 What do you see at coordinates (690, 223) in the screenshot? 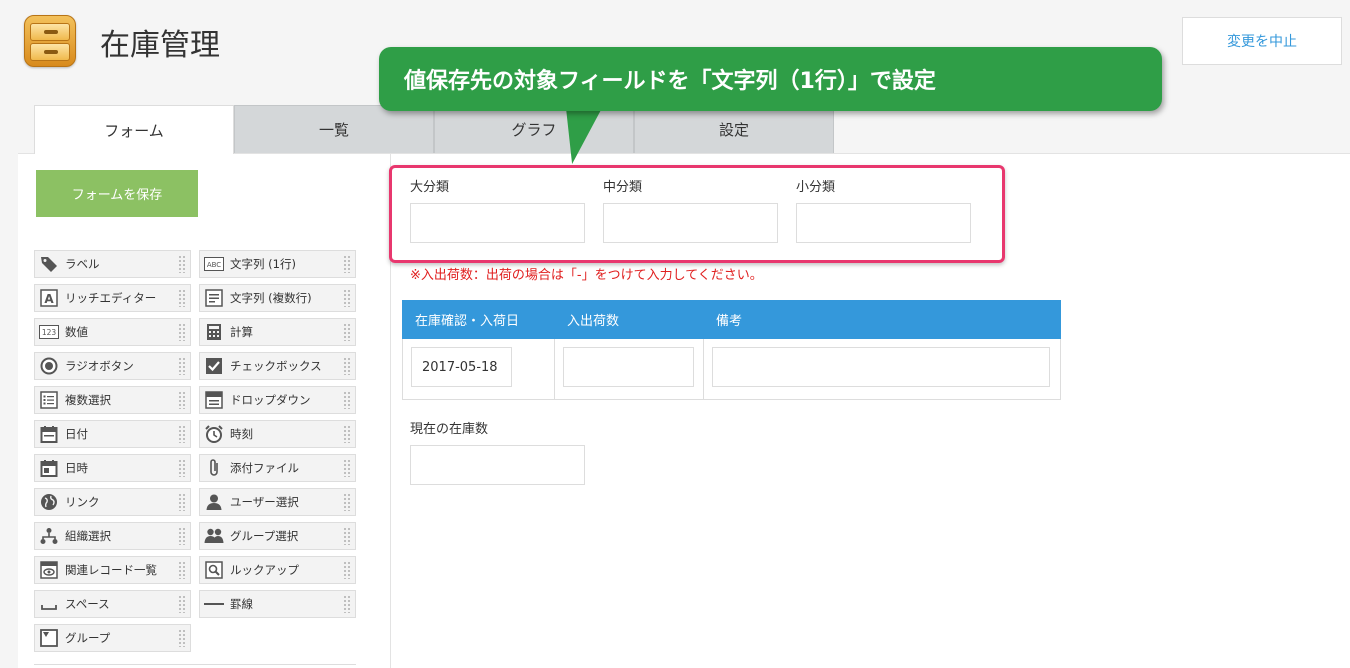
I see `medium-category-input` at bounding box center [690, 223].